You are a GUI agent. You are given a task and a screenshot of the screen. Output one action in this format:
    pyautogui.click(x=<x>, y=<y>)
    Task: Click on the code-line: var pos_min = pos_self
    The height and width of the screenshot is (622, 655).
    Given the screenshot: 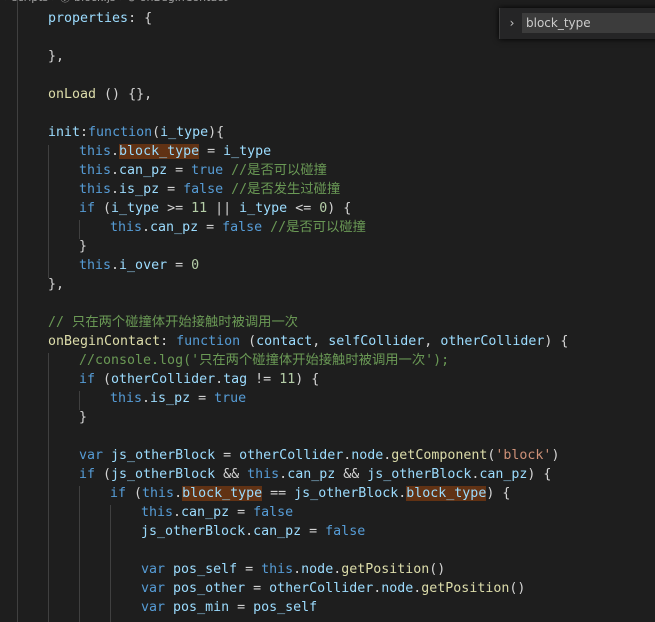 What is the action you would take?
    pyautogui.click(x=229, y=607)
    